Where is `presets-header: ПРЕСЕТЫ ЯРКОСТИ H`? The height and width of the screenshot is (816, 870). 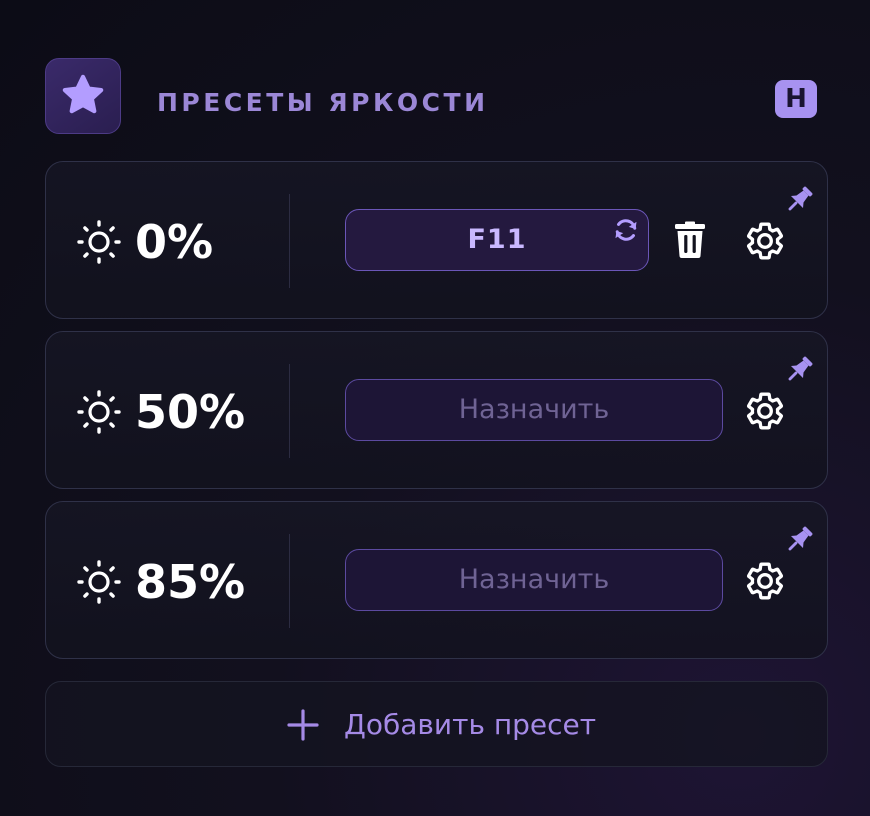
presets-header: ПРЕСЕТЫ ЯРКОСТИ H is located at coordinates (436, 97).